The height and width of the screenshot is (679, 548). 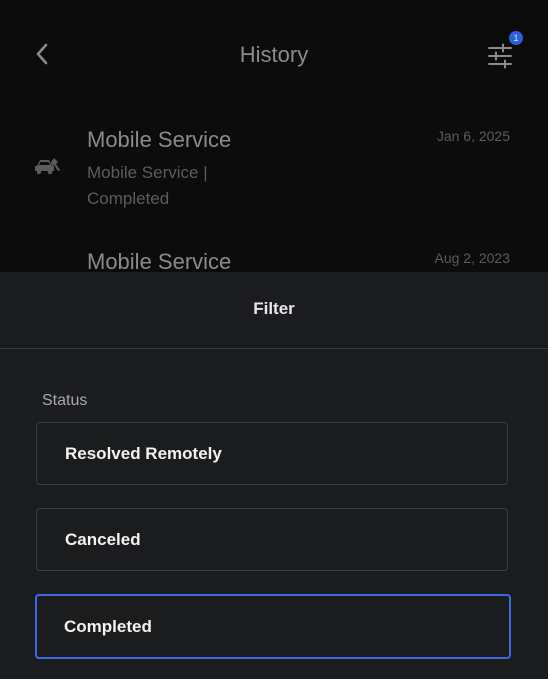 What do you see at coordinates (272, 539) in the screenshot?
I see `status-option-canceled: Canceled` at bounding box center [272, 539].